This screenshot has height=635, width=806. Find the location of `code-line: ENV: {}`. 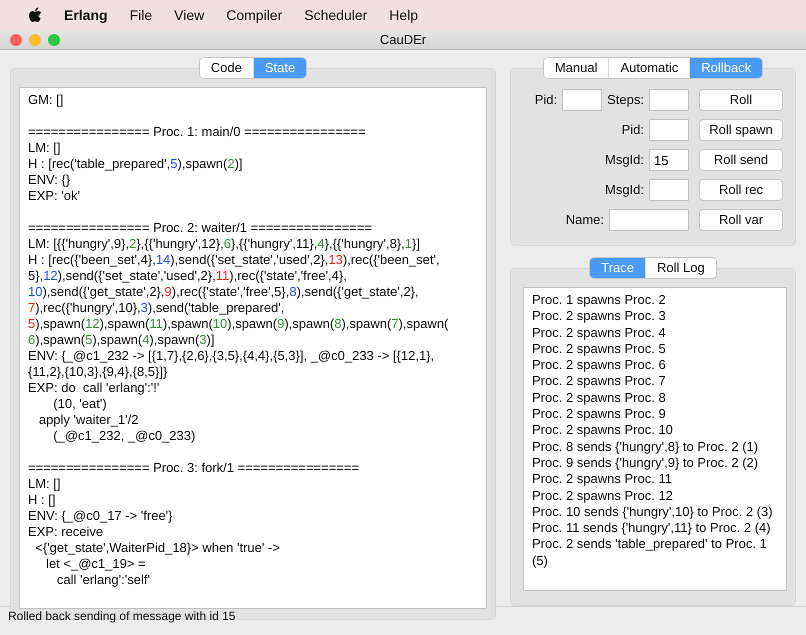

code-line: ENV: {} is located at coordinates (50, 180).